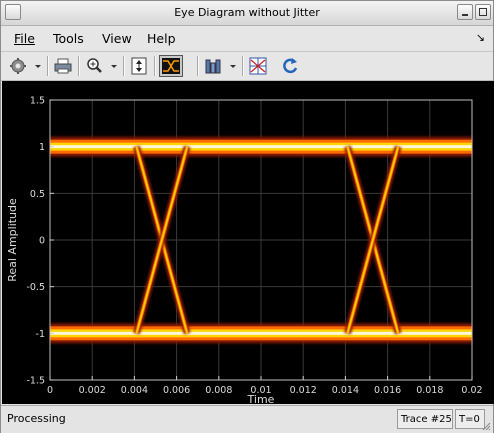 The height and width of the screenshot is (433, 494). I want to click on x-tick-label: 0.014, so click(345, 390).